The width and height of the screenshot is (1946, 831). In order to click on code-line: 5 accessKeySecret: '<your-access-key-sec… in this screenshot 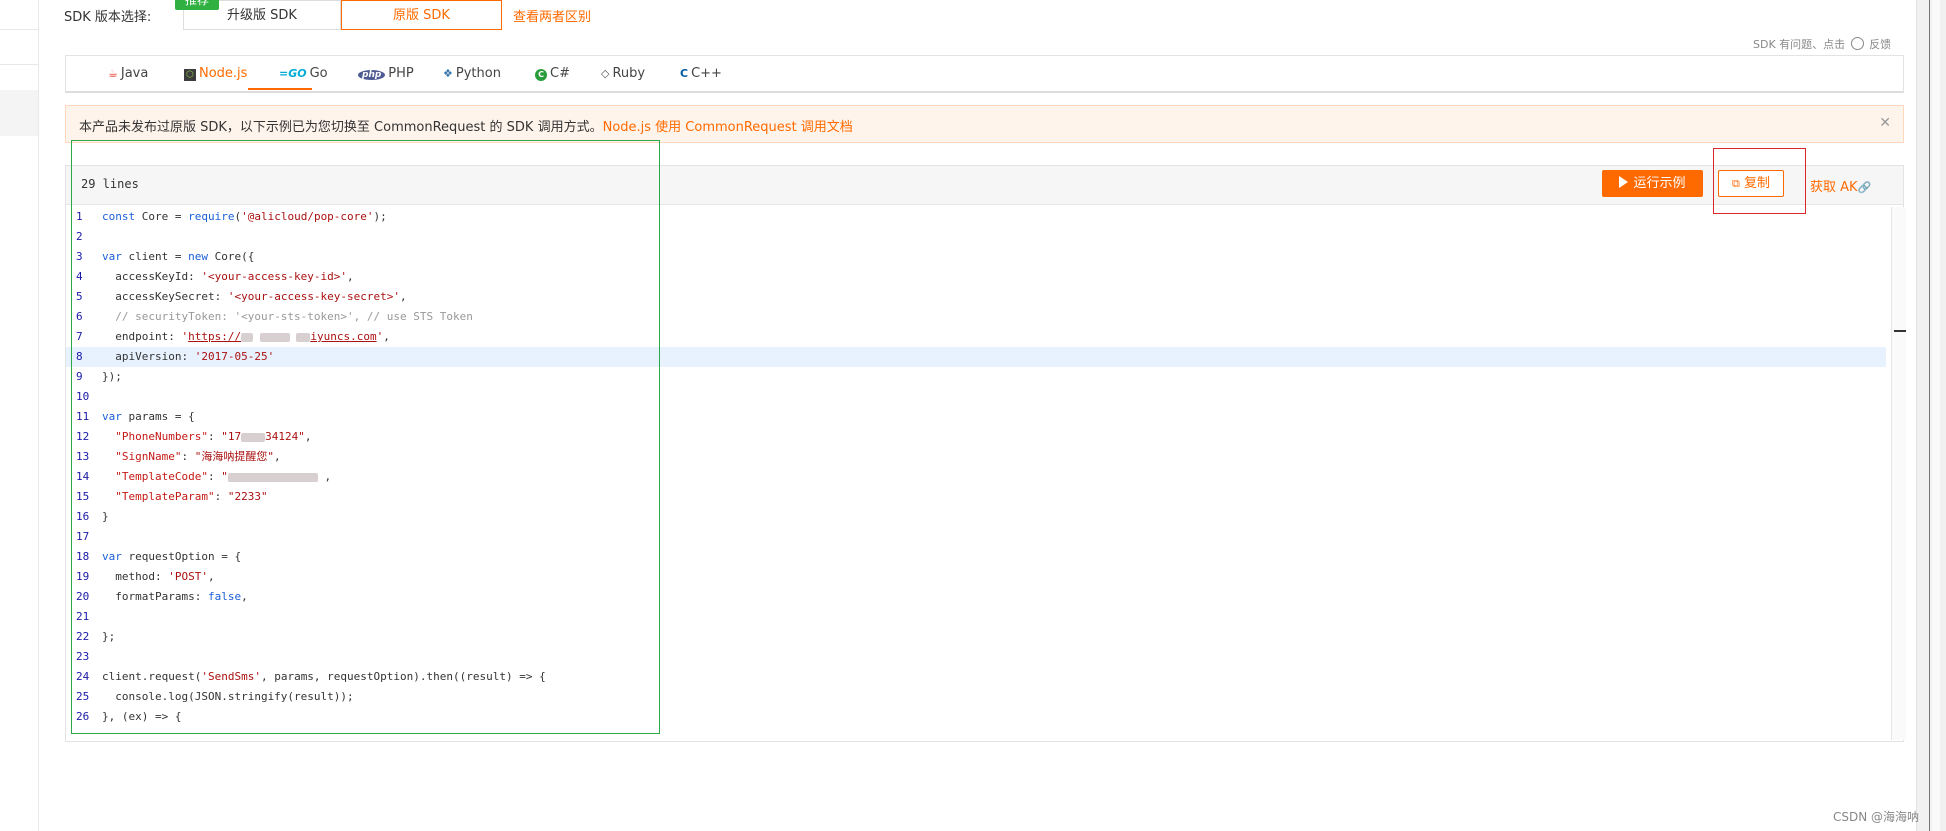, I will do `click(241, 296)`.